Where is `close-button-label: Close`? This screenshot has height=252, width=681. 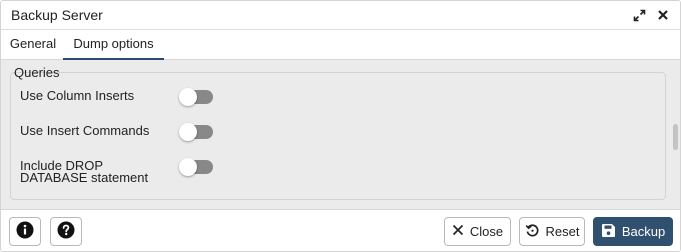 close-button-label: Close is located at coordinates (486, 231).